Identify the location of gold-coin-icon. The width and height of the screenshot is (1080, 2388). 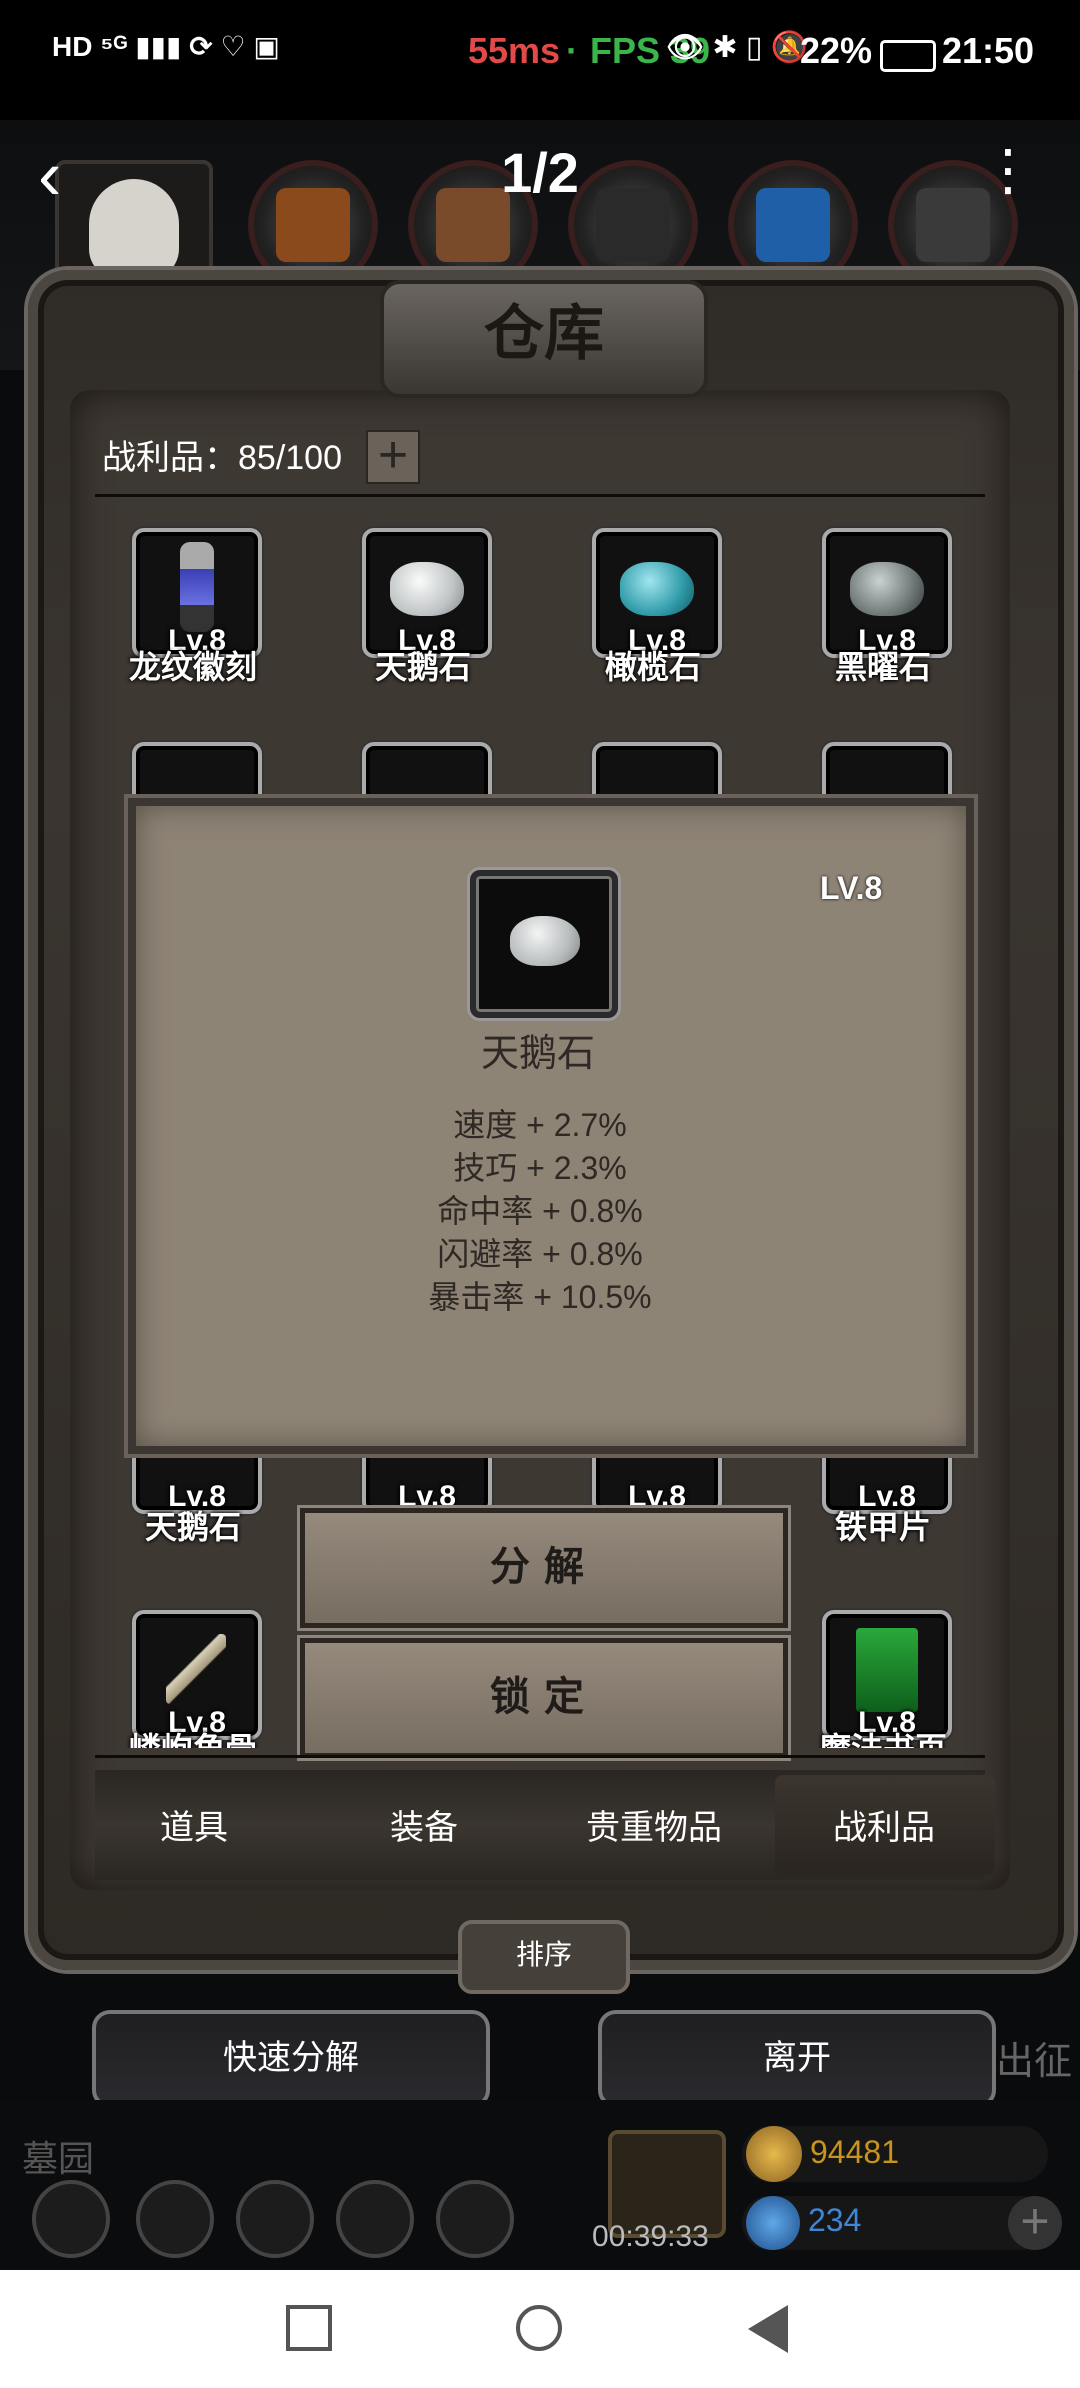
(774, 2154).